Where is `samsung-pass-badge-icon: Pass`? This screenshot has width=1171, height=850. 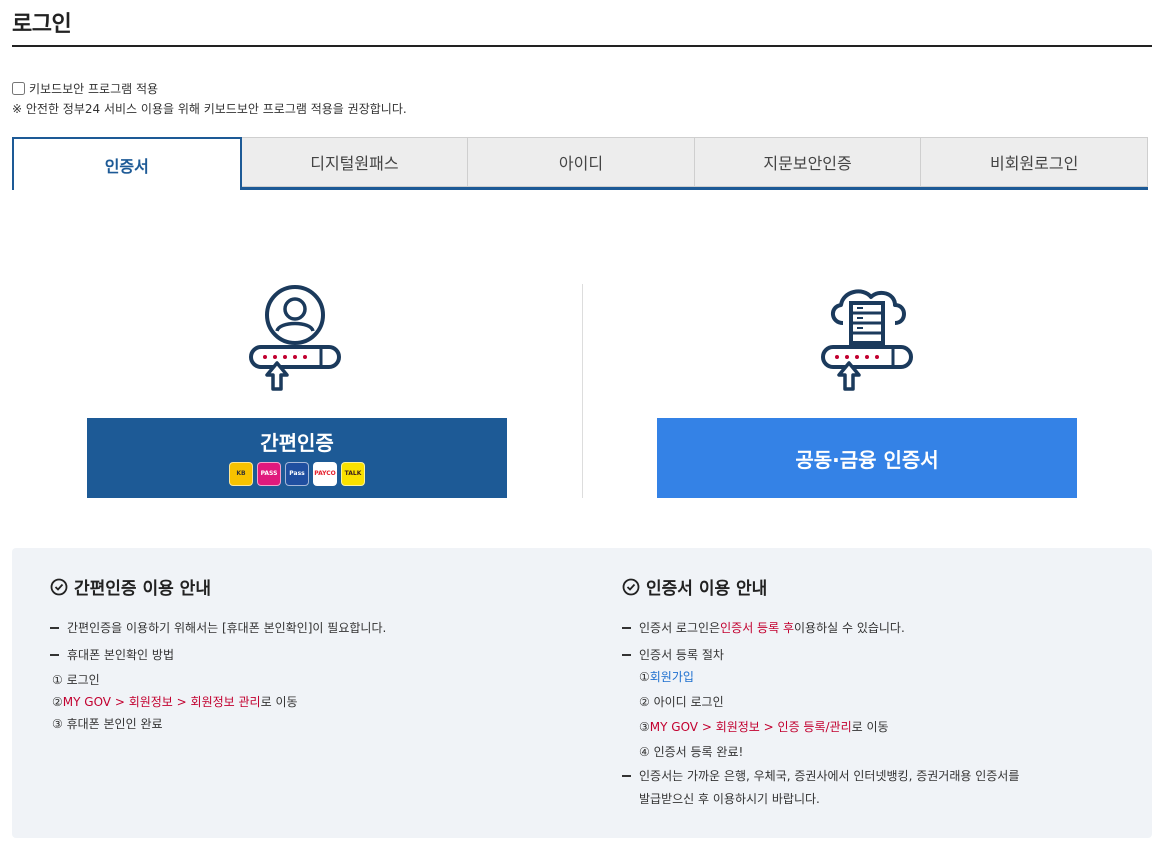 samsung-pass-badge-icon: Pass is located at coordinates (297, 473).